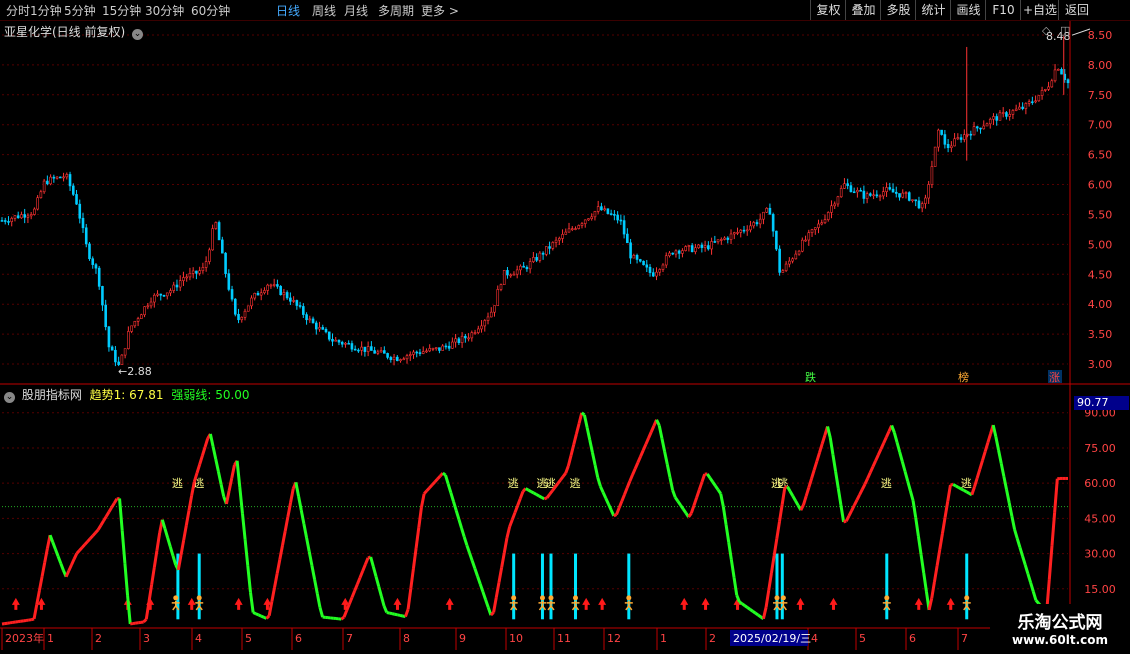 The height and width of the screenshot is (654, 1130). Describe the element at coordinates (550, 587) in the screenshot. I see `signal-bar` at that location.